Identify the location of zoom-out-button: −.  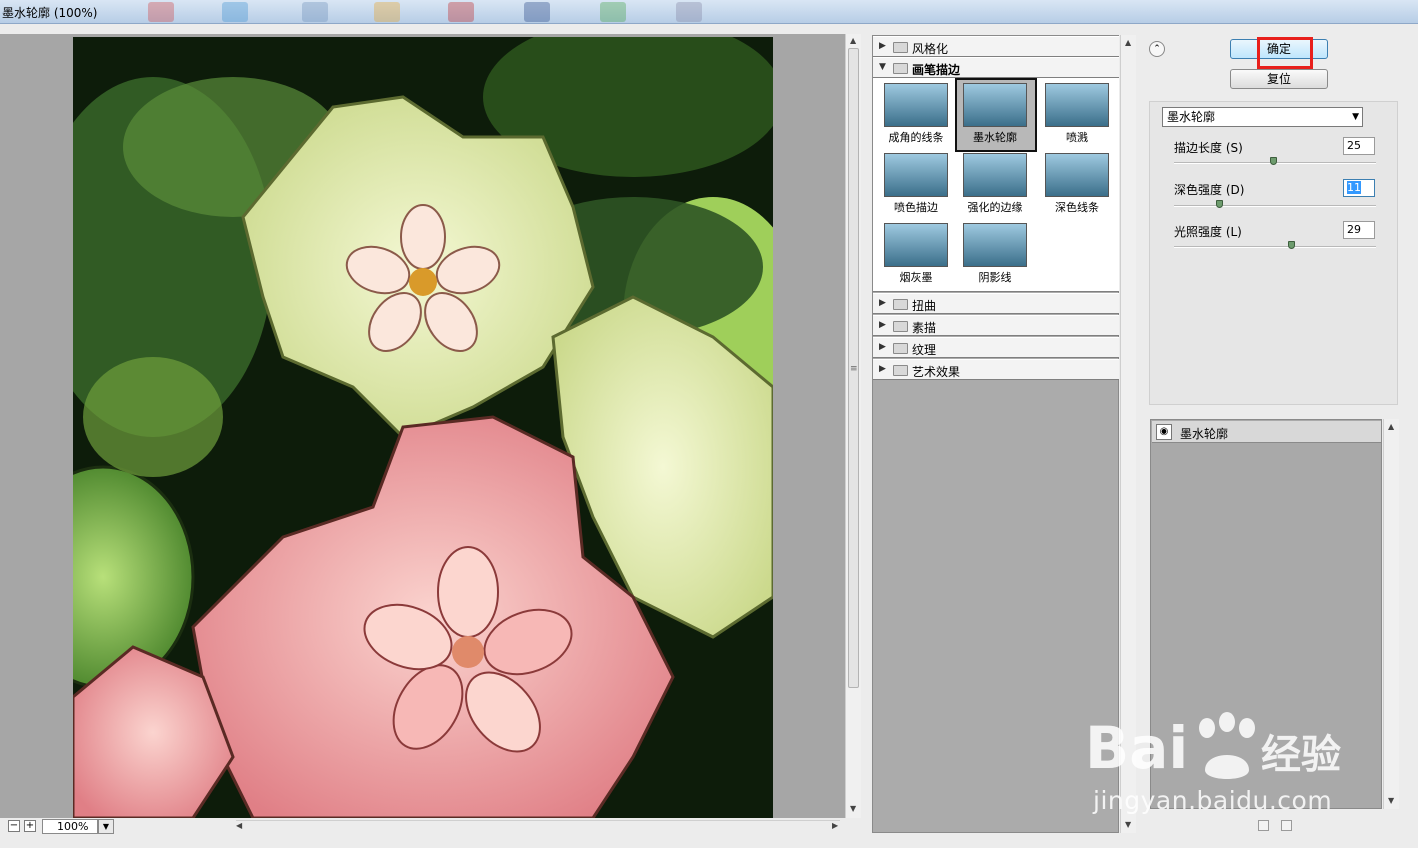
(14, 826).